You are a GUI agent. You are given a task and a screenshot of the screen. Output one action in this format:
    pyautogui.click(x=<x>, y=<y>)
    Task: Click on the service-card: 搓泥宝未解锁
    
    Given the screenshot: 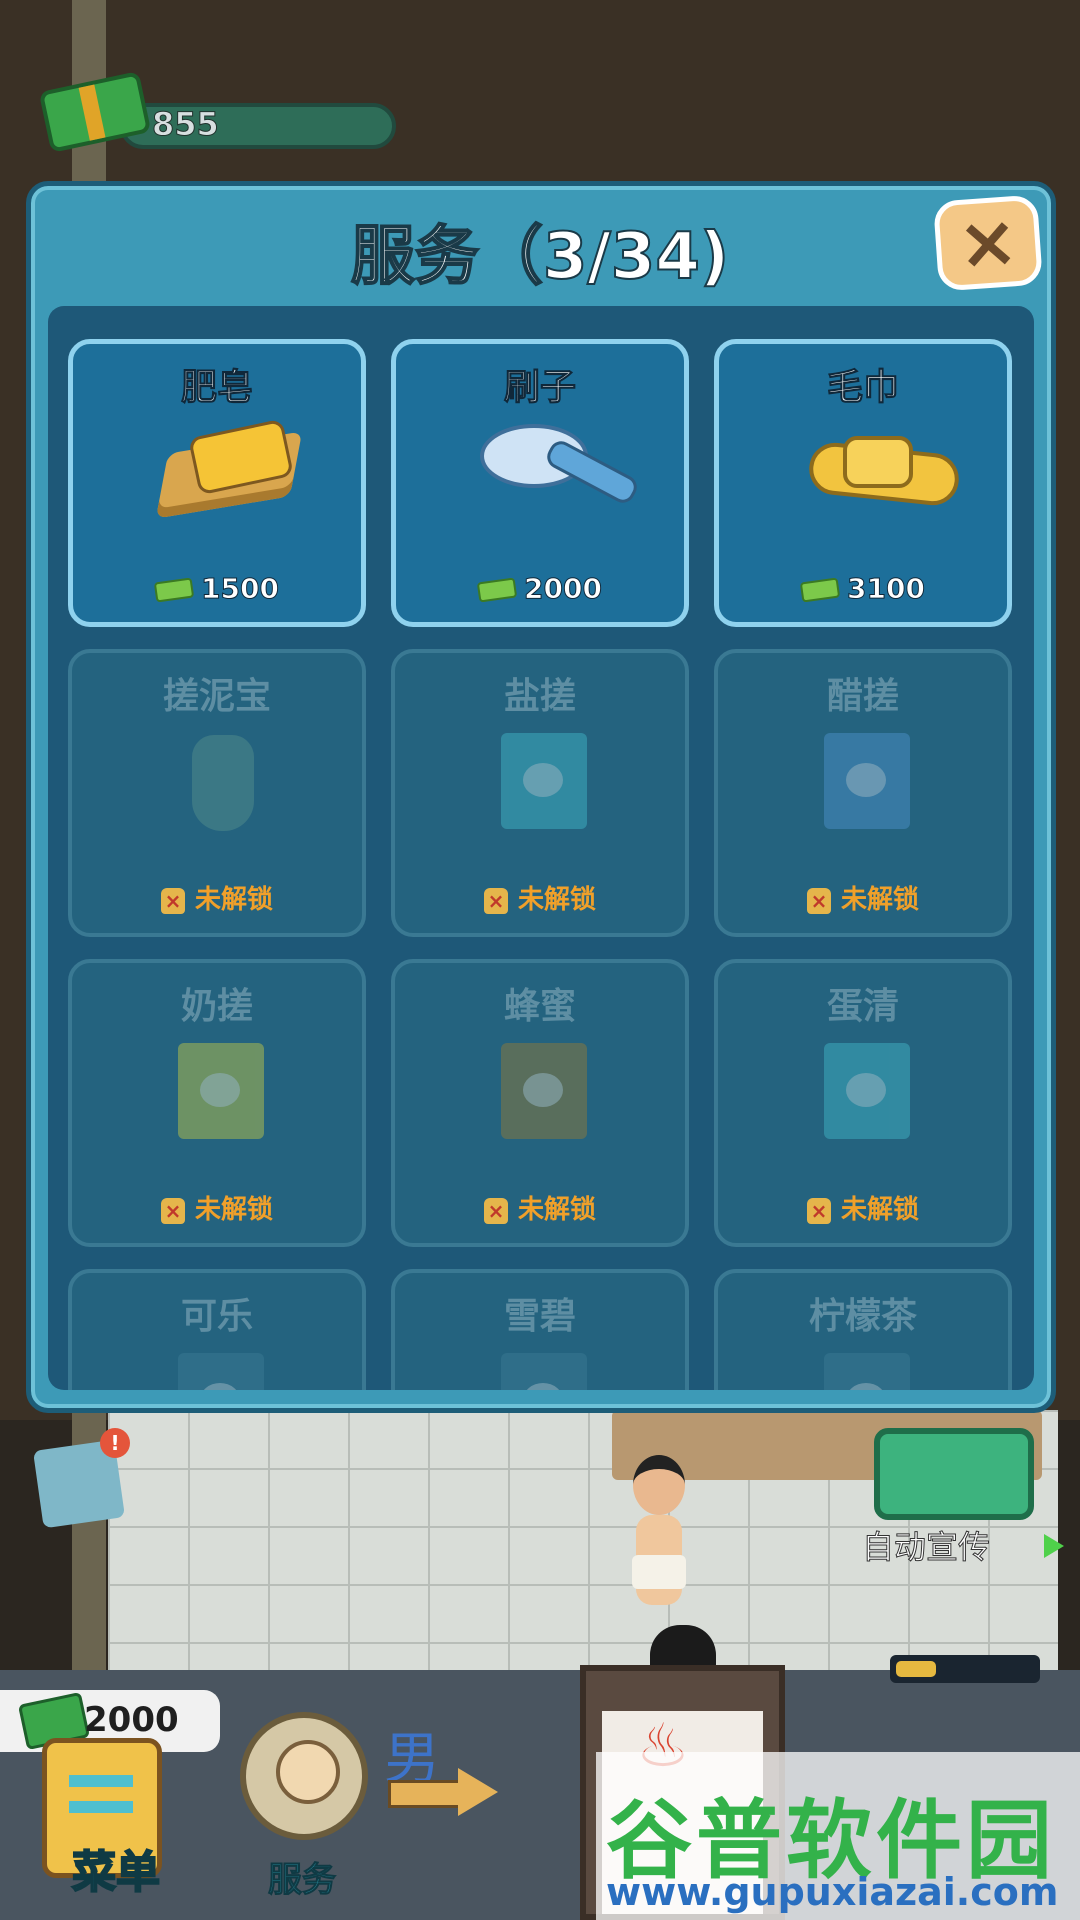 What is the action you would take?
    pyautogui.click(x=217, y=793)
    